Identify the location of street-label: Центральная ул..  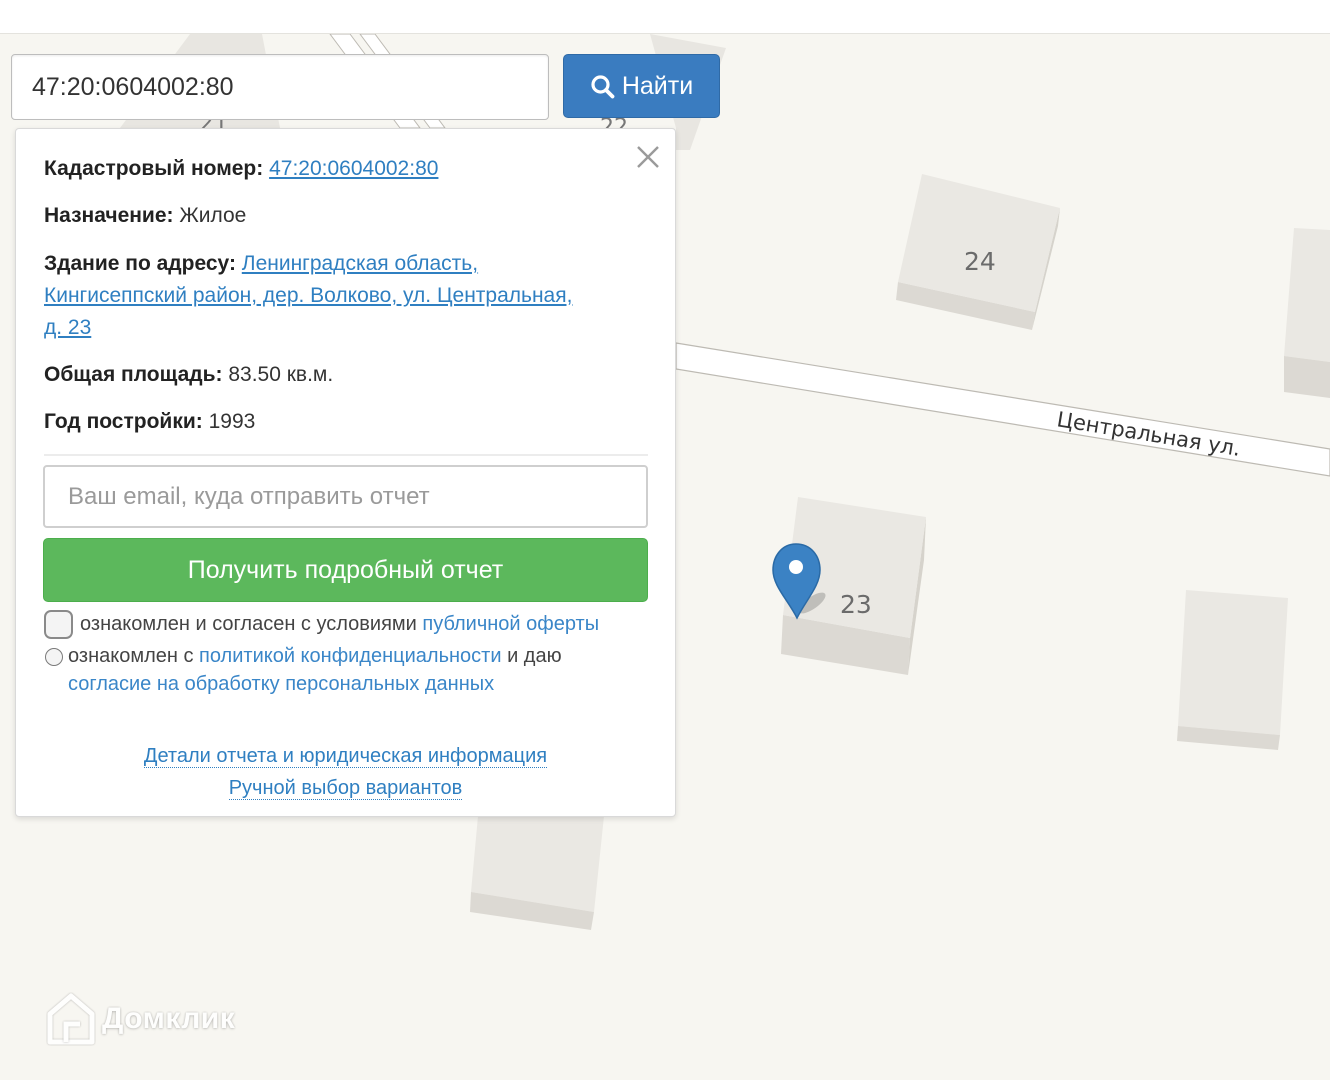
(1148, 434).